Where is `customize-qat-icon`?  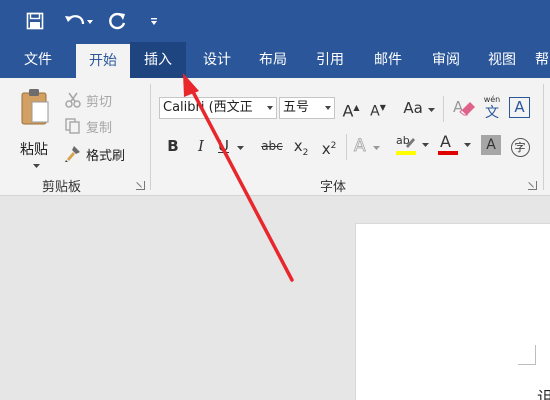 customize-qat-icon is located at coordinates (154, 21).